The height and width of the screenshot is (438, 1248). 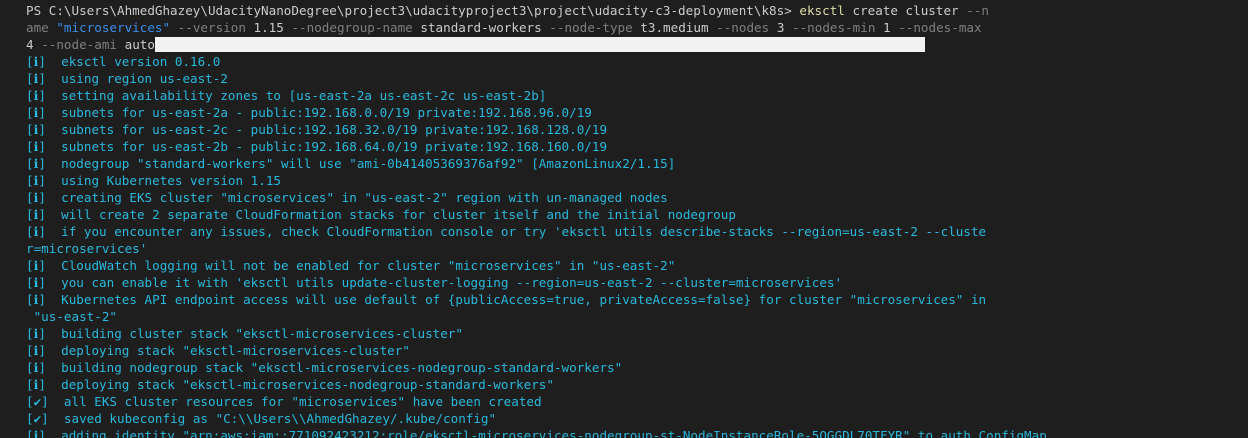 I want to click on output-line: r=microservices', so click(x=624, y=248).